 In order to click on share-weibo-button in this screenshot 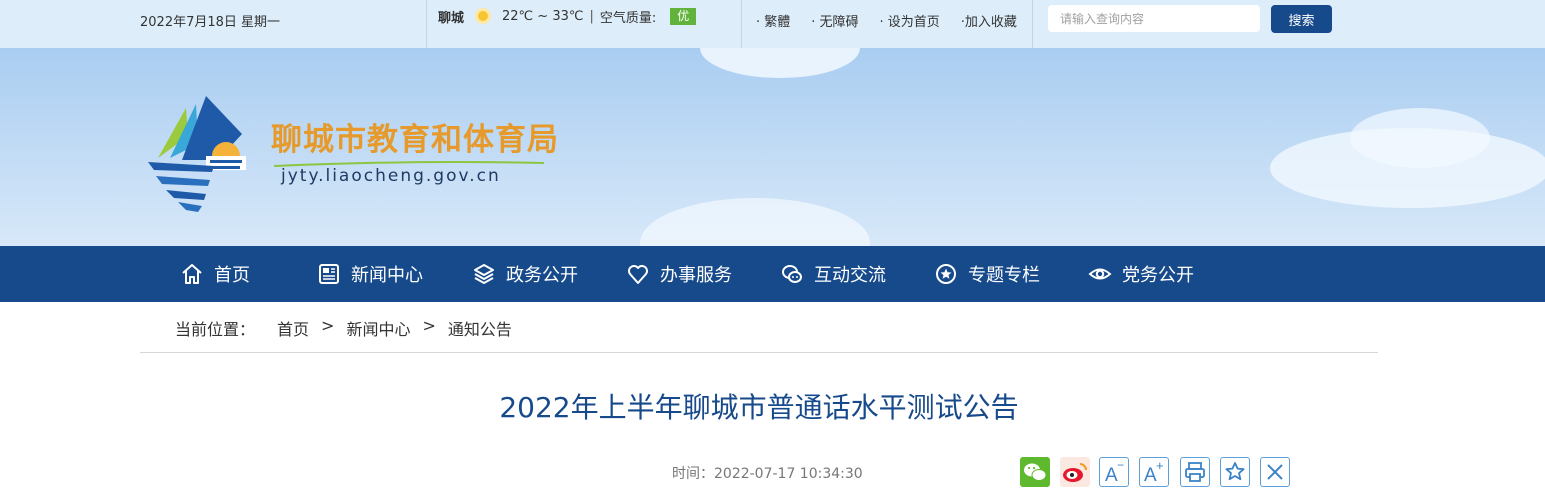, I will do `click(1075, 472)`.